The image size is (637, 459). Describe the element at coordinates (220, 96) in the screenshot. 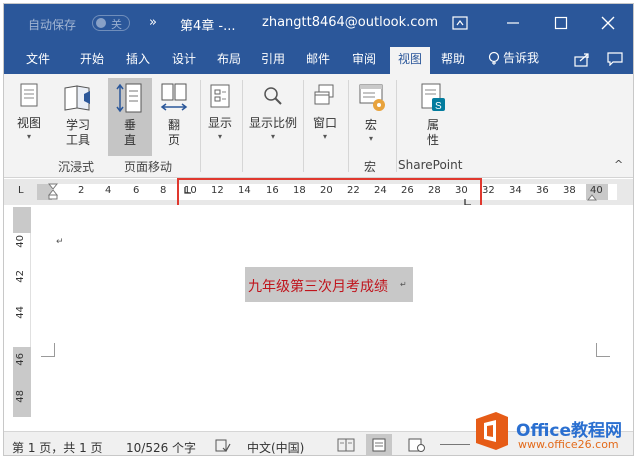

I see `show-icon` at that location.